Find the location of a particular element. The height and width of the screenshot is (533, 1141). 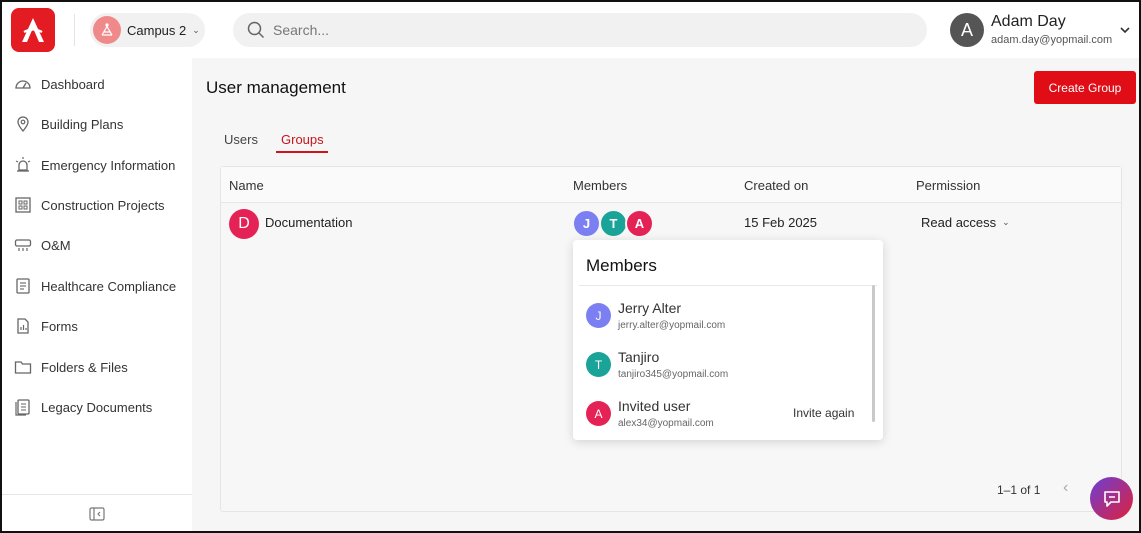

sidebar-item-emergency-information: Emergency Information is located at coordinates (94, 165).